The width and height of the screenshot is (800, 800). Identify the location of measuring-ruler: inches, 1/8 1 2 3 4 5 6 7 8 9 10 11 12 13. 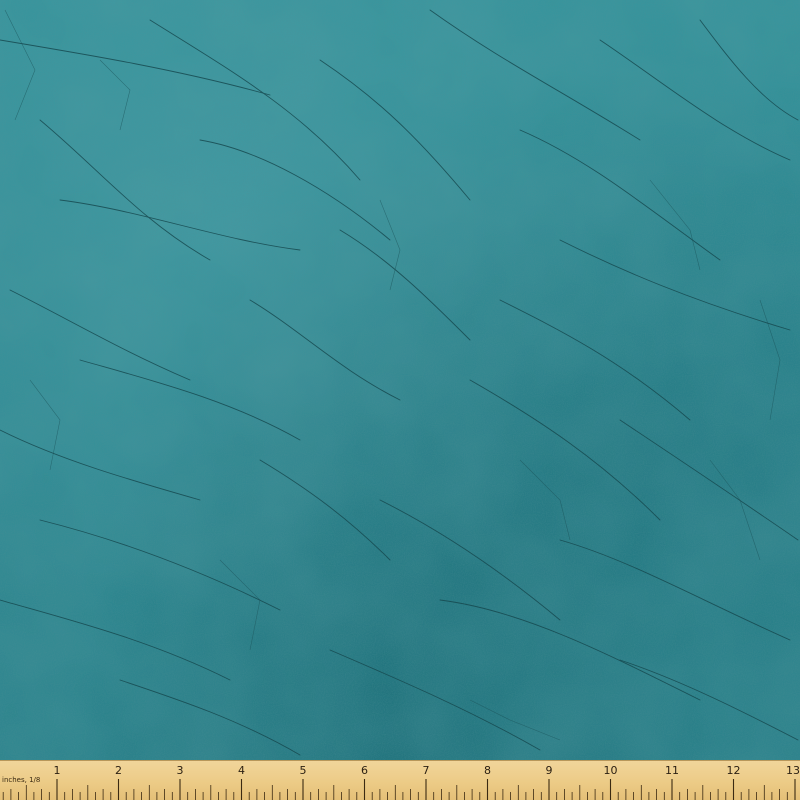
(400, 780).